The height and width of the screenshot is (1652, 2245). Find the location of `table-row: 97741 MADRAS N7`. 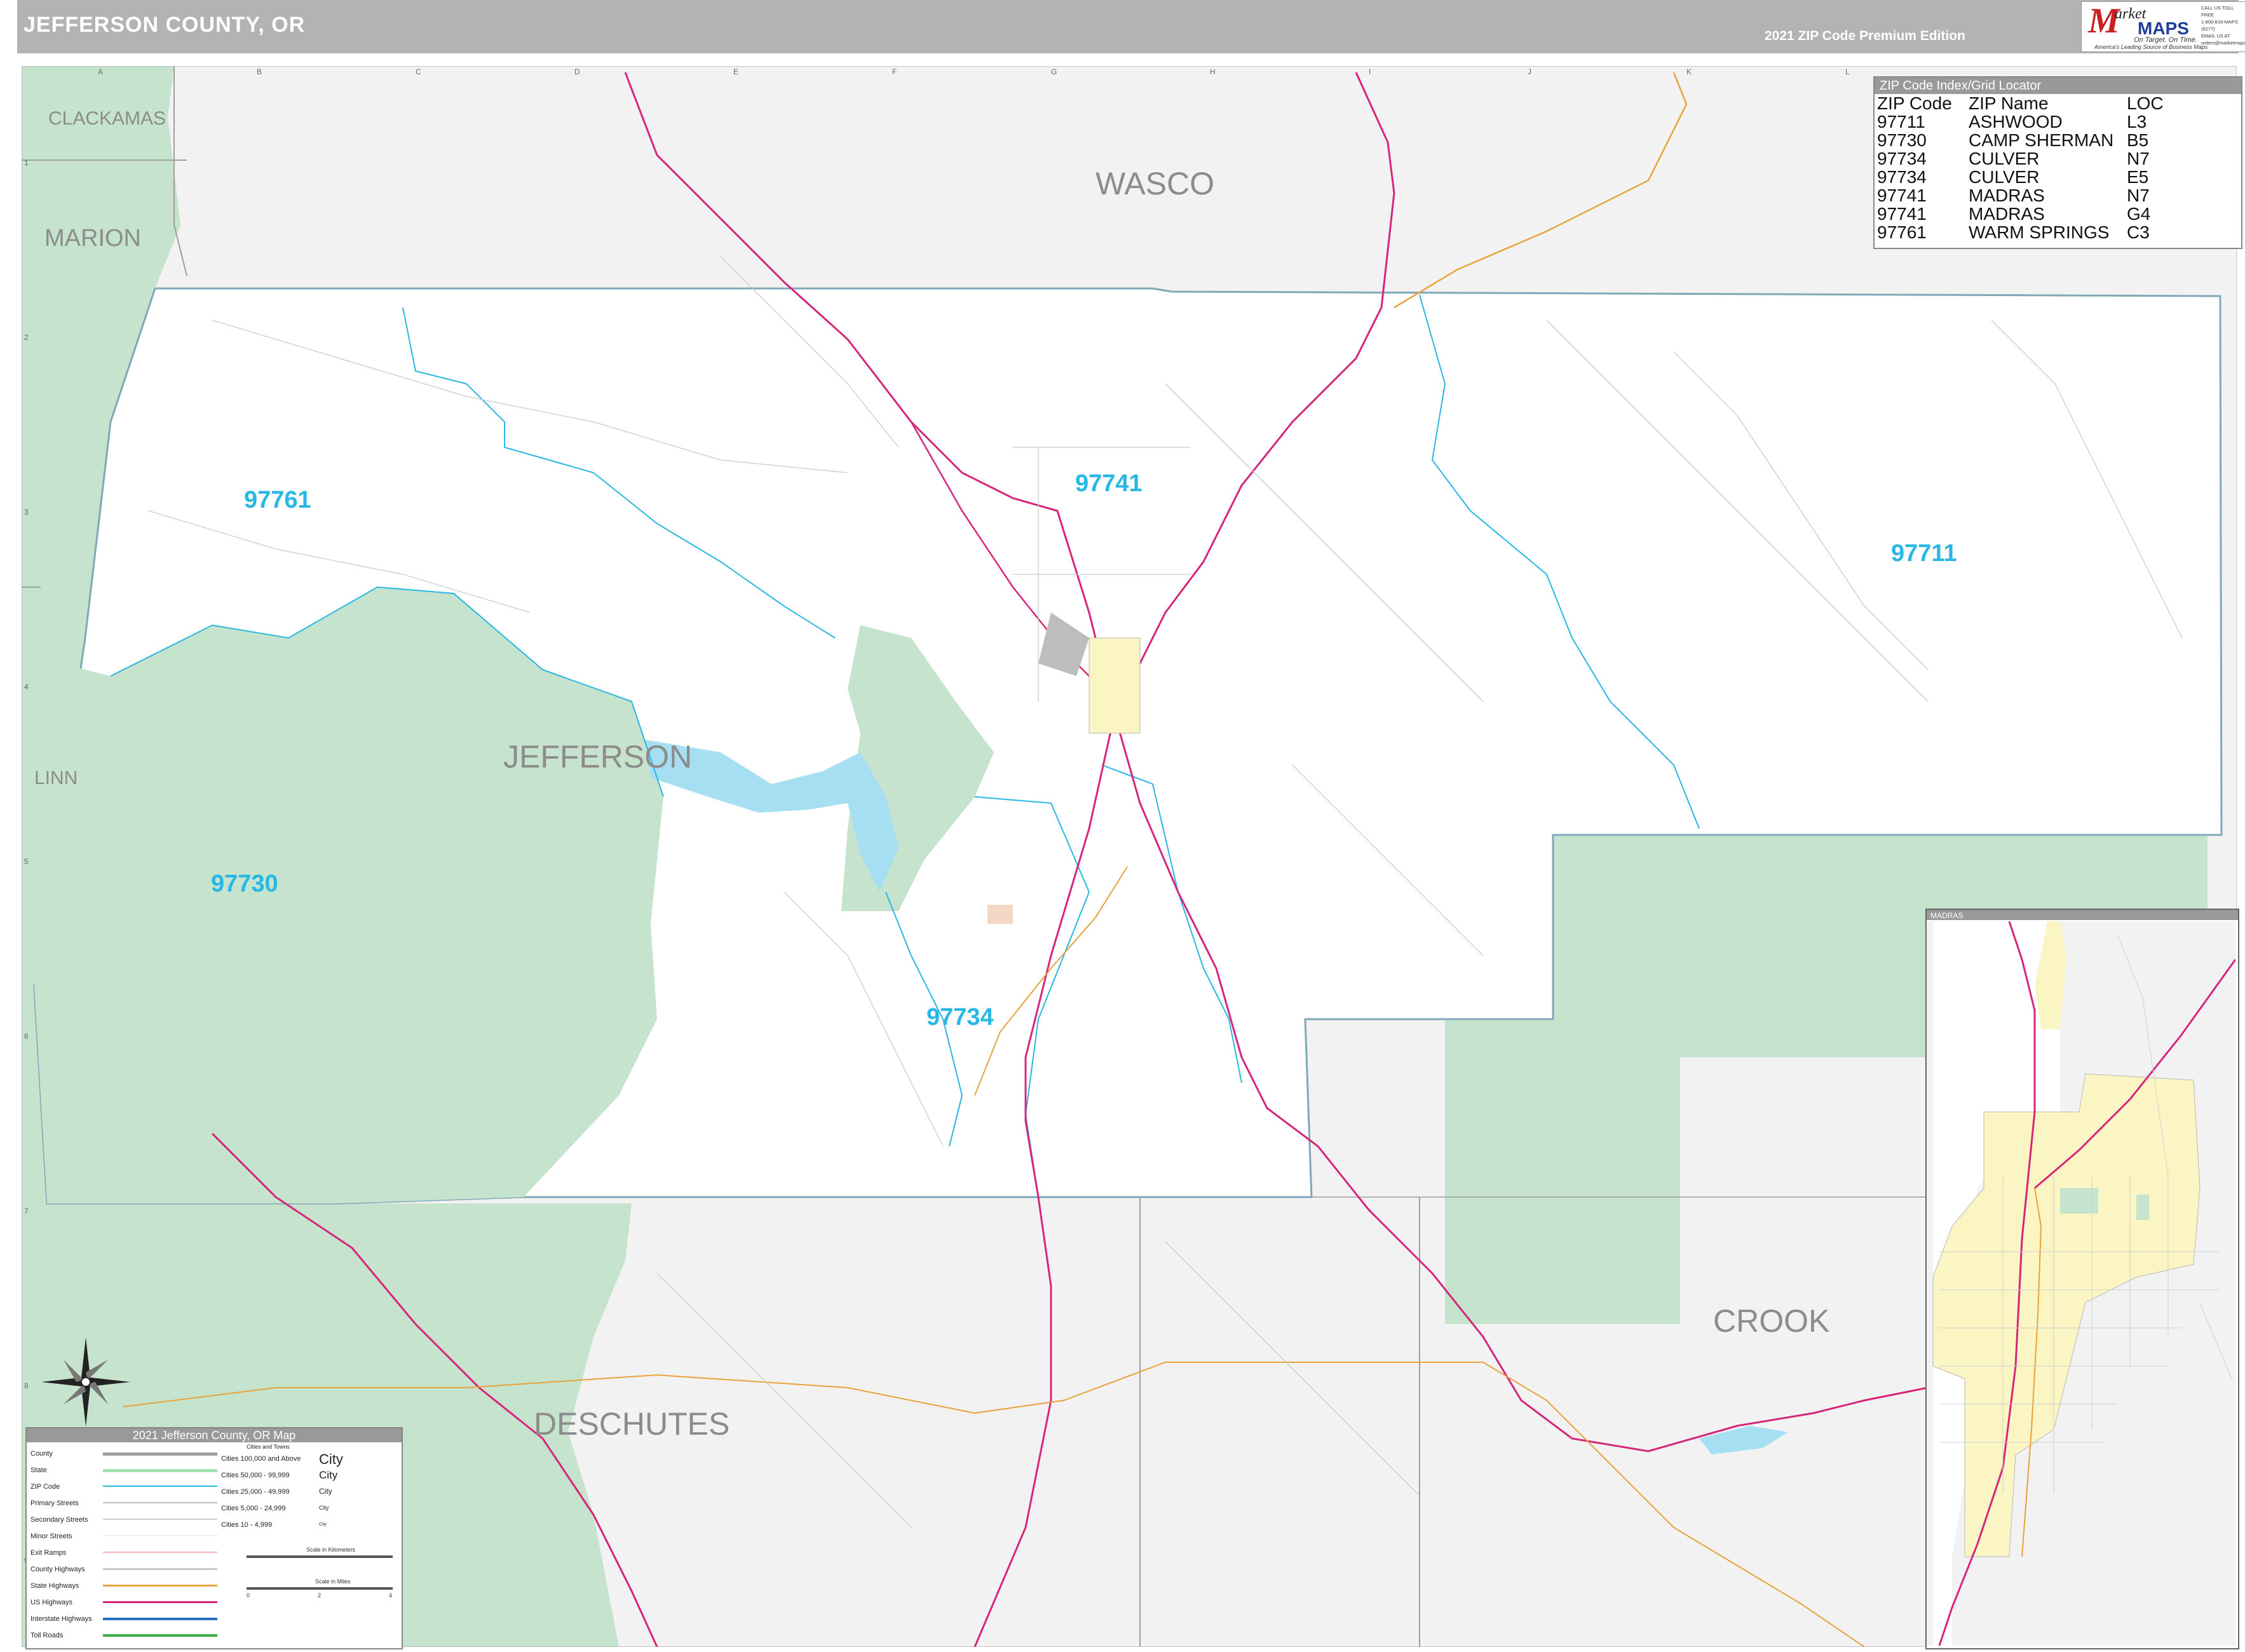

table-row: 97741 MADRAS N7 is located at coordinates (2058, 195).